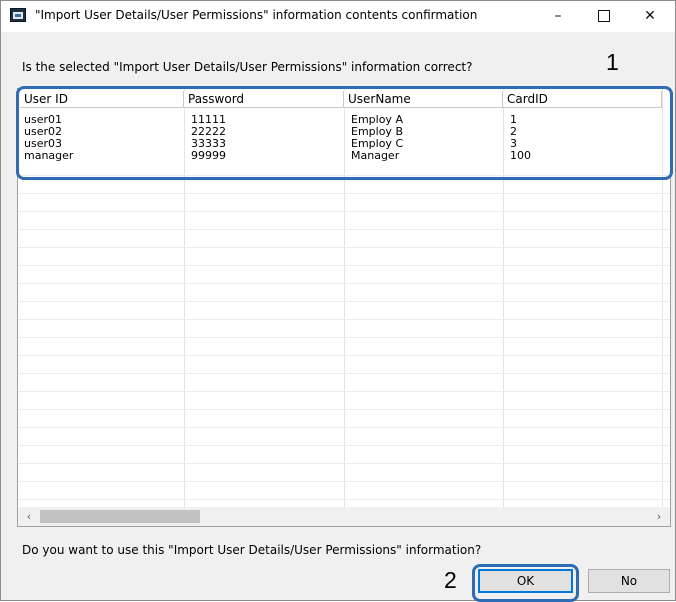 This screenshot has height=602, width=676. What do you see at coordinates (650, 16) in the screenshot?
I see `close-button: ✕` at bounding box center [650, 16].